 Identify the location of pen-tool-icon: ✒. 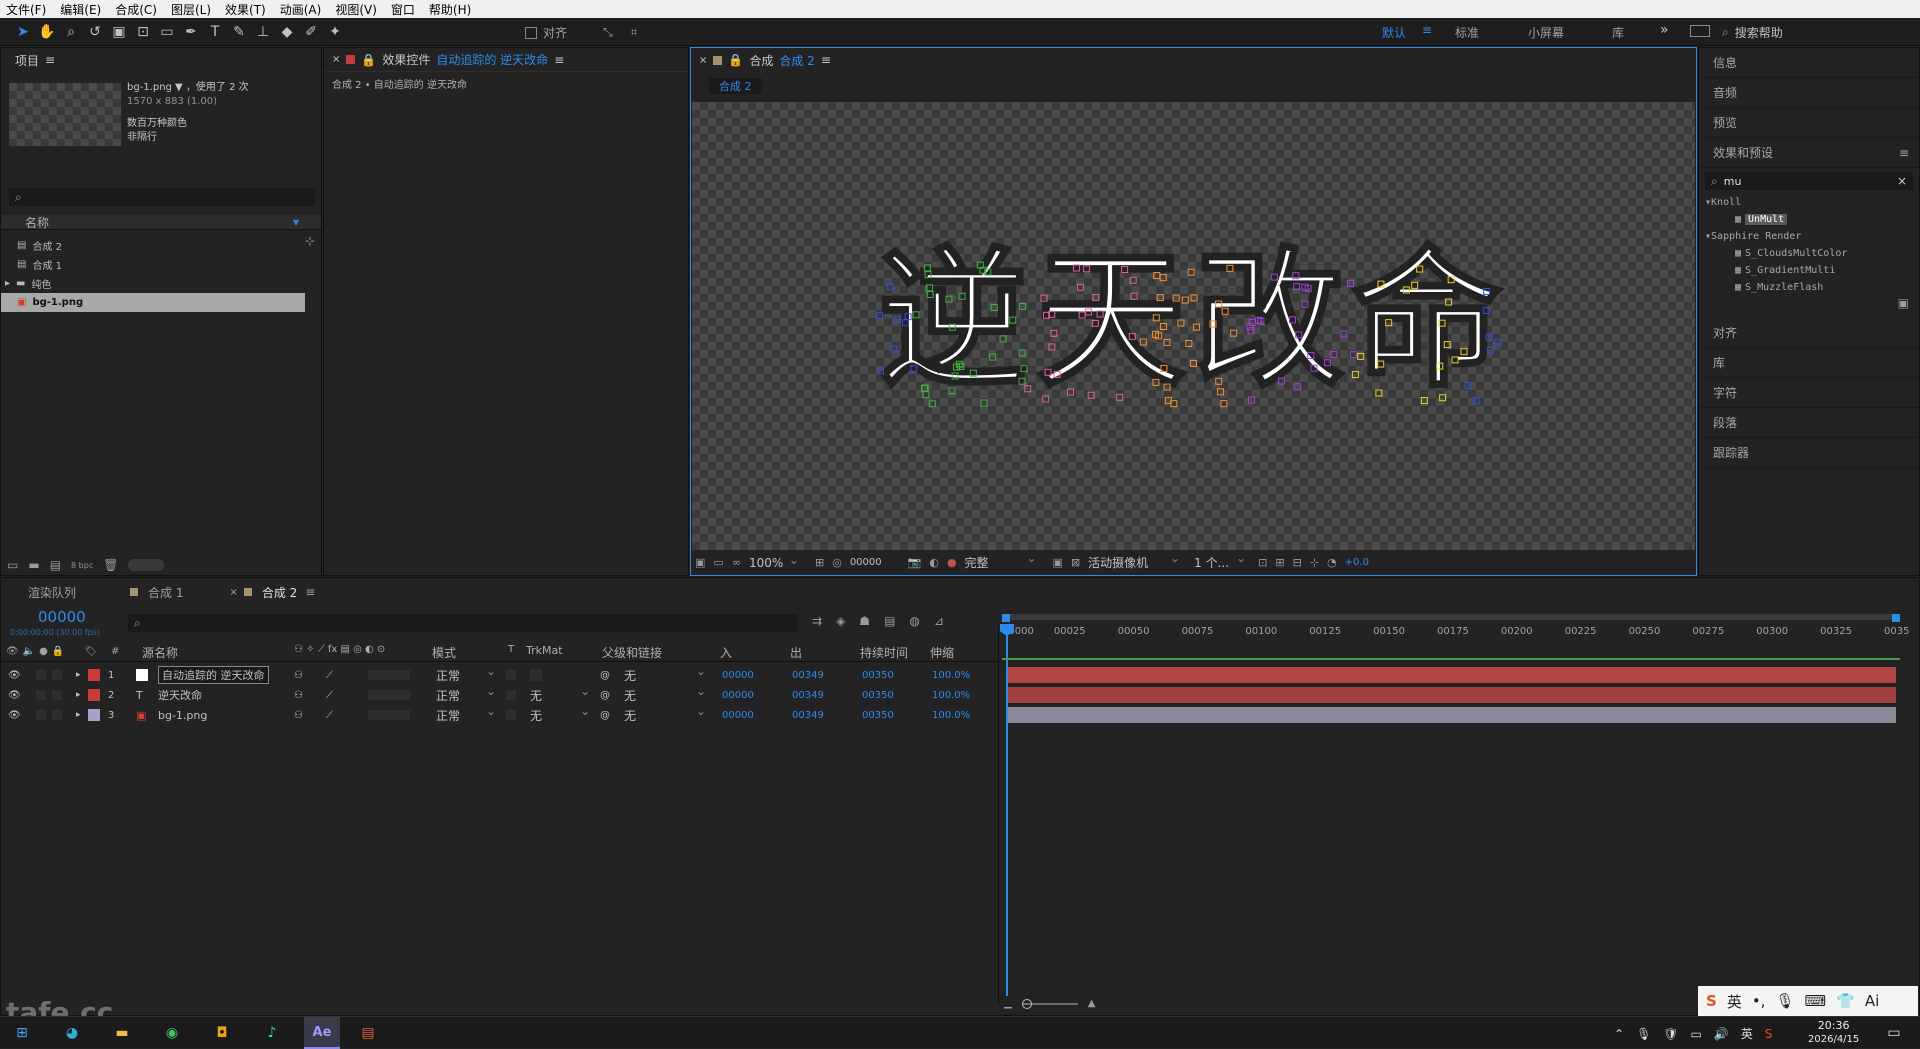
(191, 32).